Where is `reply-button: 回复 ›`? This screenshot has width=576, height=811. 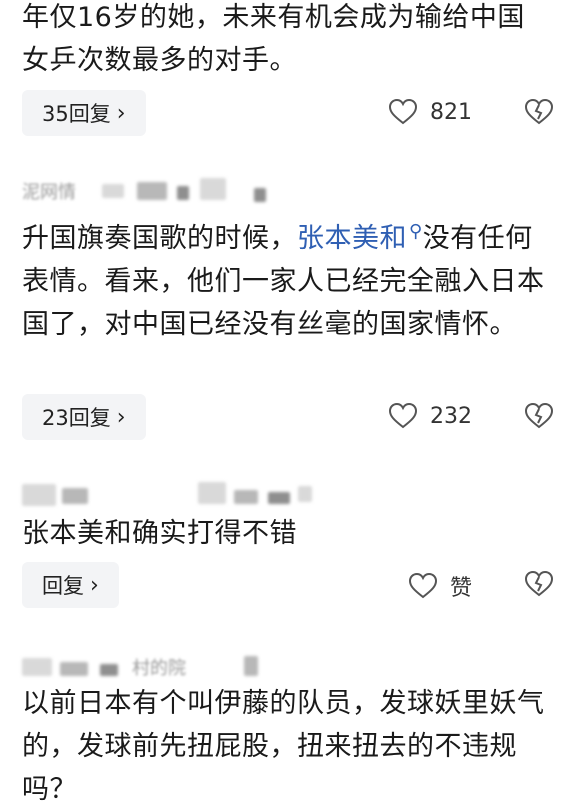 reply-button: 回复 › is located at coordinates (70, 585).